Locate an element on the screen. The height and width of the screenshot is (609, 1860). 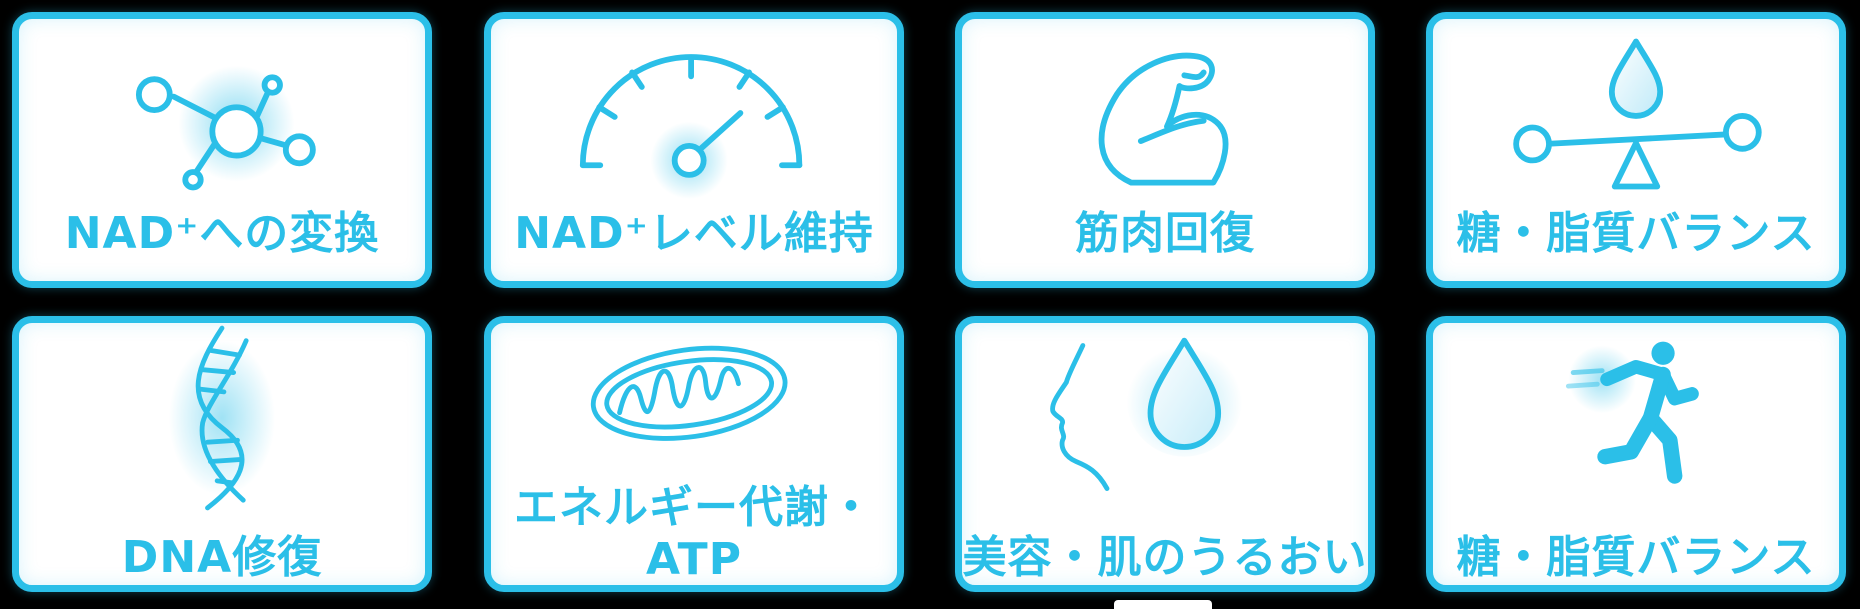
molecule-icon is located at coordinates (222, 114).